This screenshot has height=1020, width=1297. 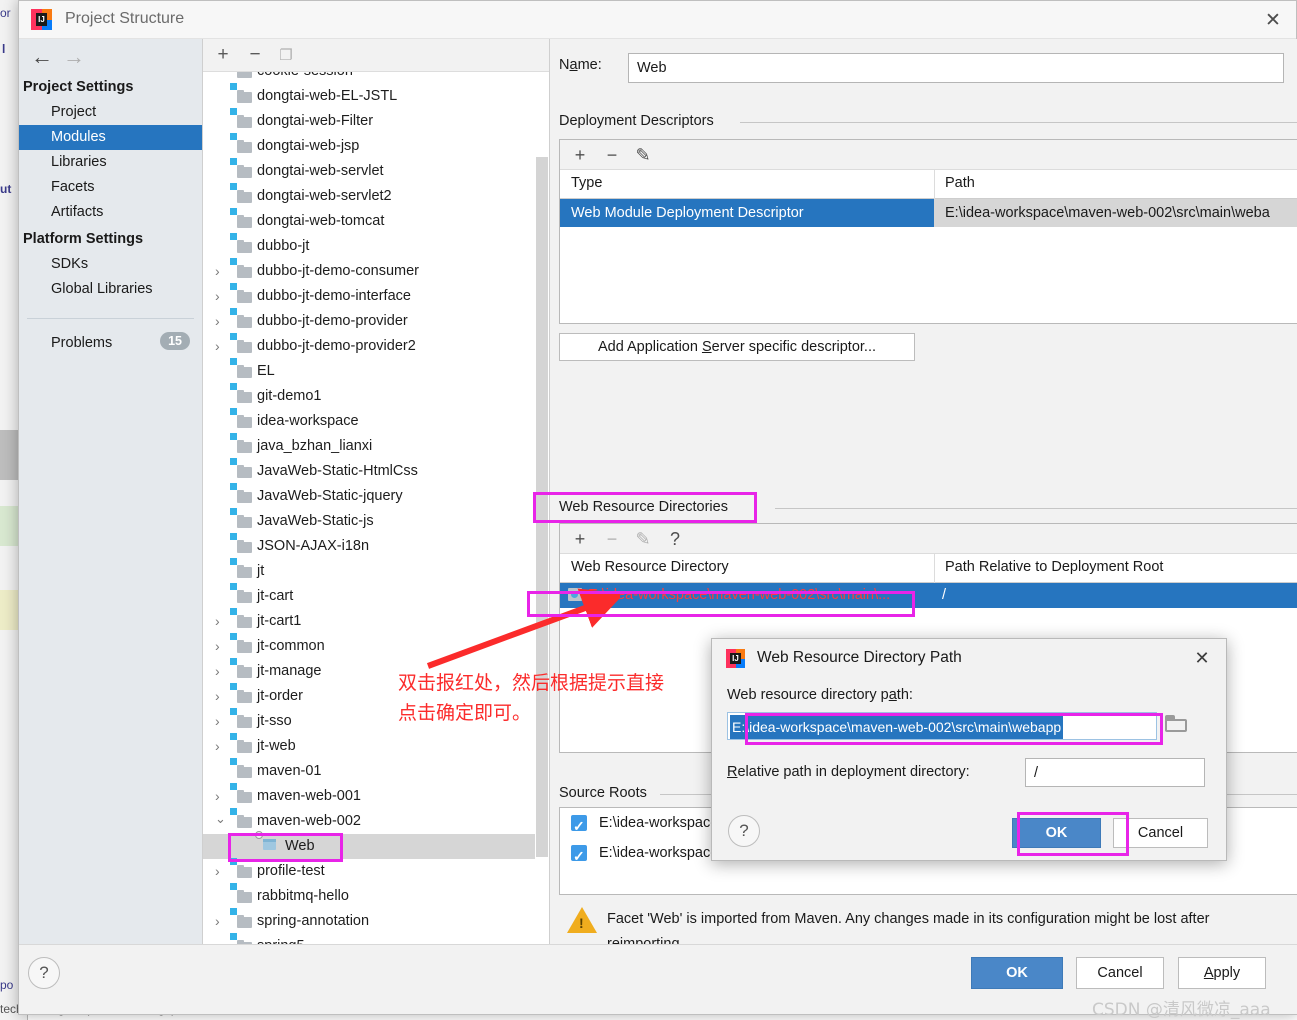 What do you see at coordinates (643, 155) in the screenshot?
I see `edit-descriptor-button: ✎` at bounding box center [643, 155].